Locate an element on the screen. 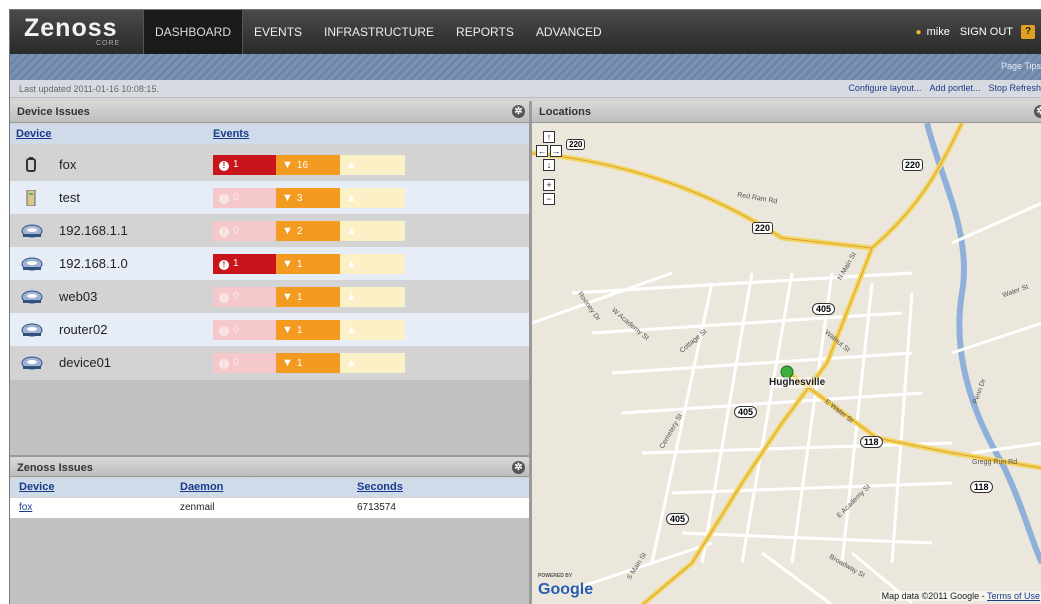 The image size is (1041, 604). google-logo: POWERED BY Google is located at coordinates (566, 586).